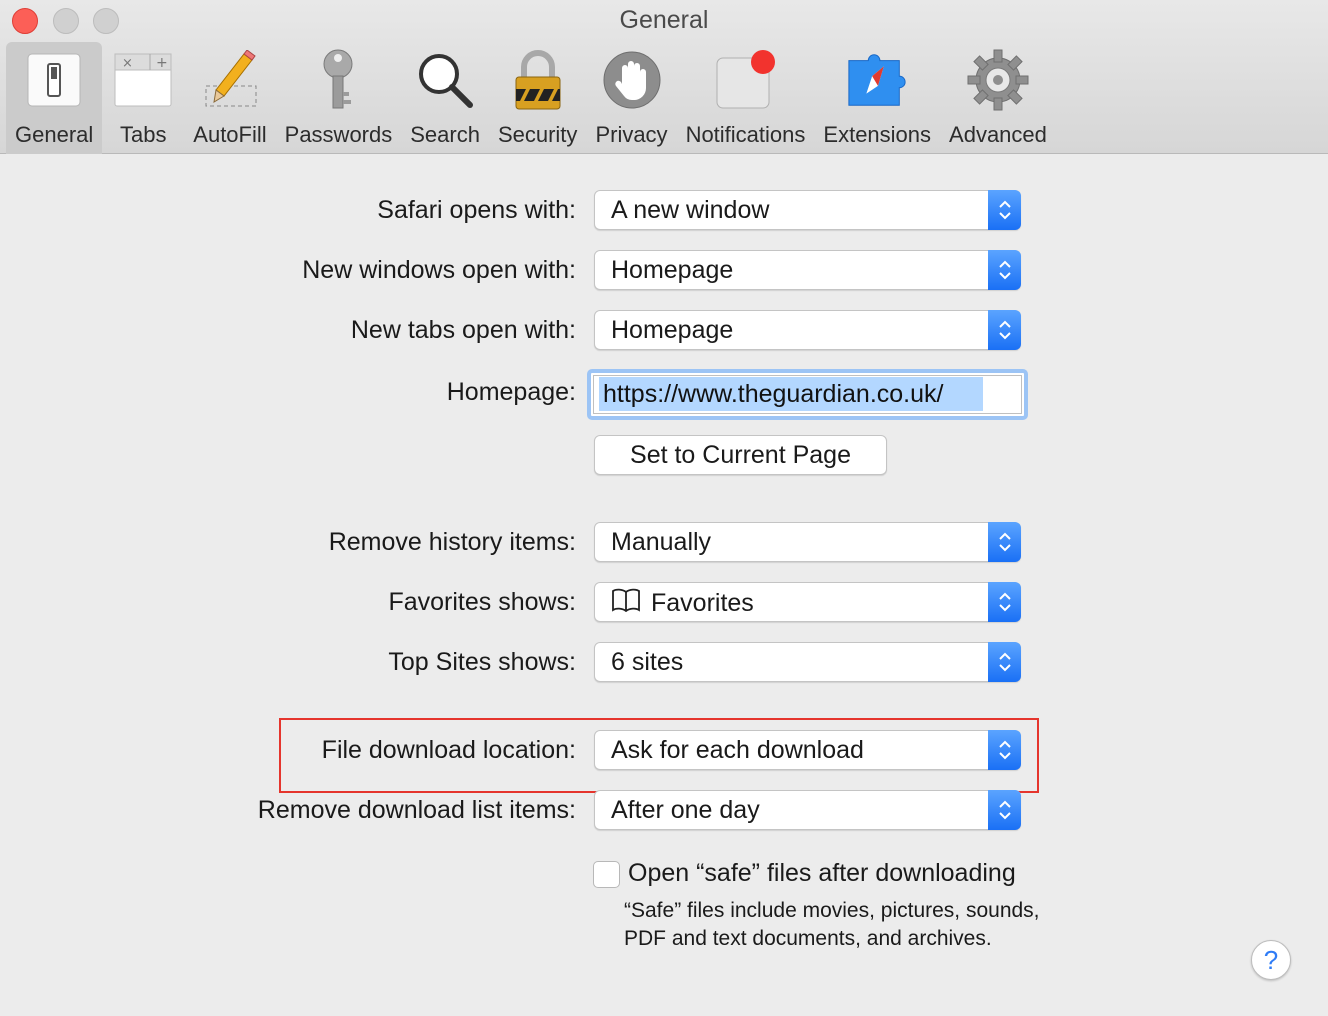 The image size is (1328, 1016). I want to click on tab-passwords: Passwords, so click(339, 98).